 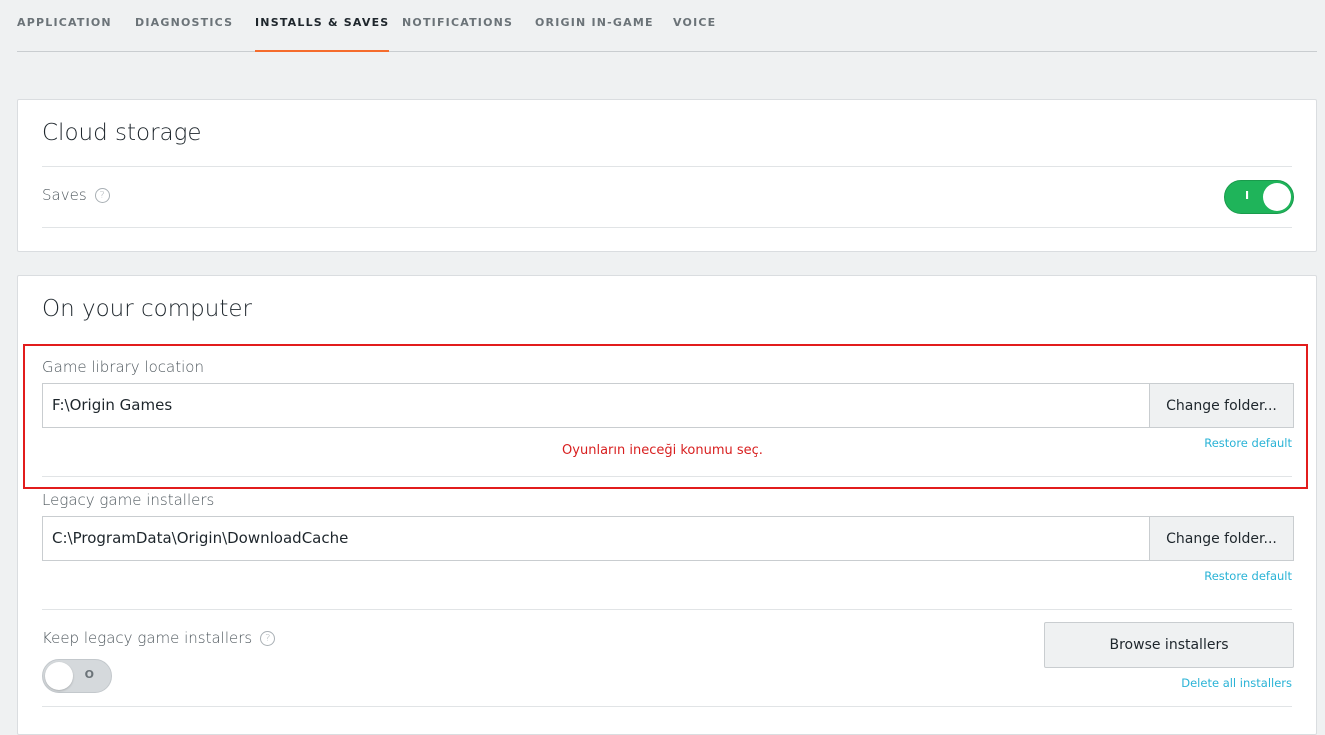 What do you see at coordinates (147, 309) in the screenshot?
I see `on-your-computer-title: On your computer` at bounding box center [147, 309].